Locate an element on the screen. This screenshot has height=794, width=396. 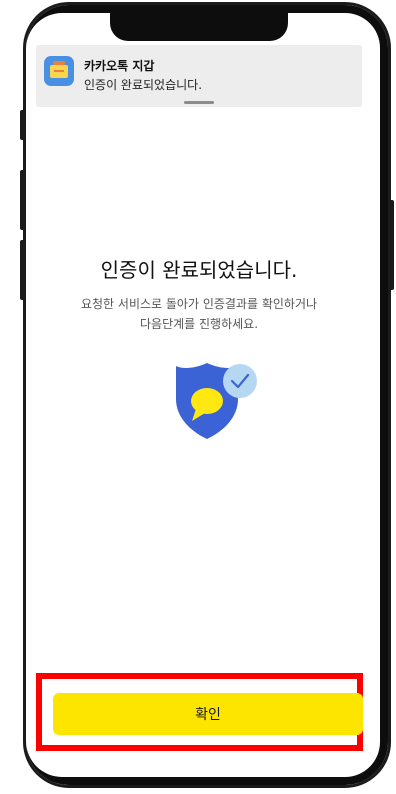
notification-banner: 카카오톡 지갑 인증이 완료되었습니다. is located at coordinates (199, 76).